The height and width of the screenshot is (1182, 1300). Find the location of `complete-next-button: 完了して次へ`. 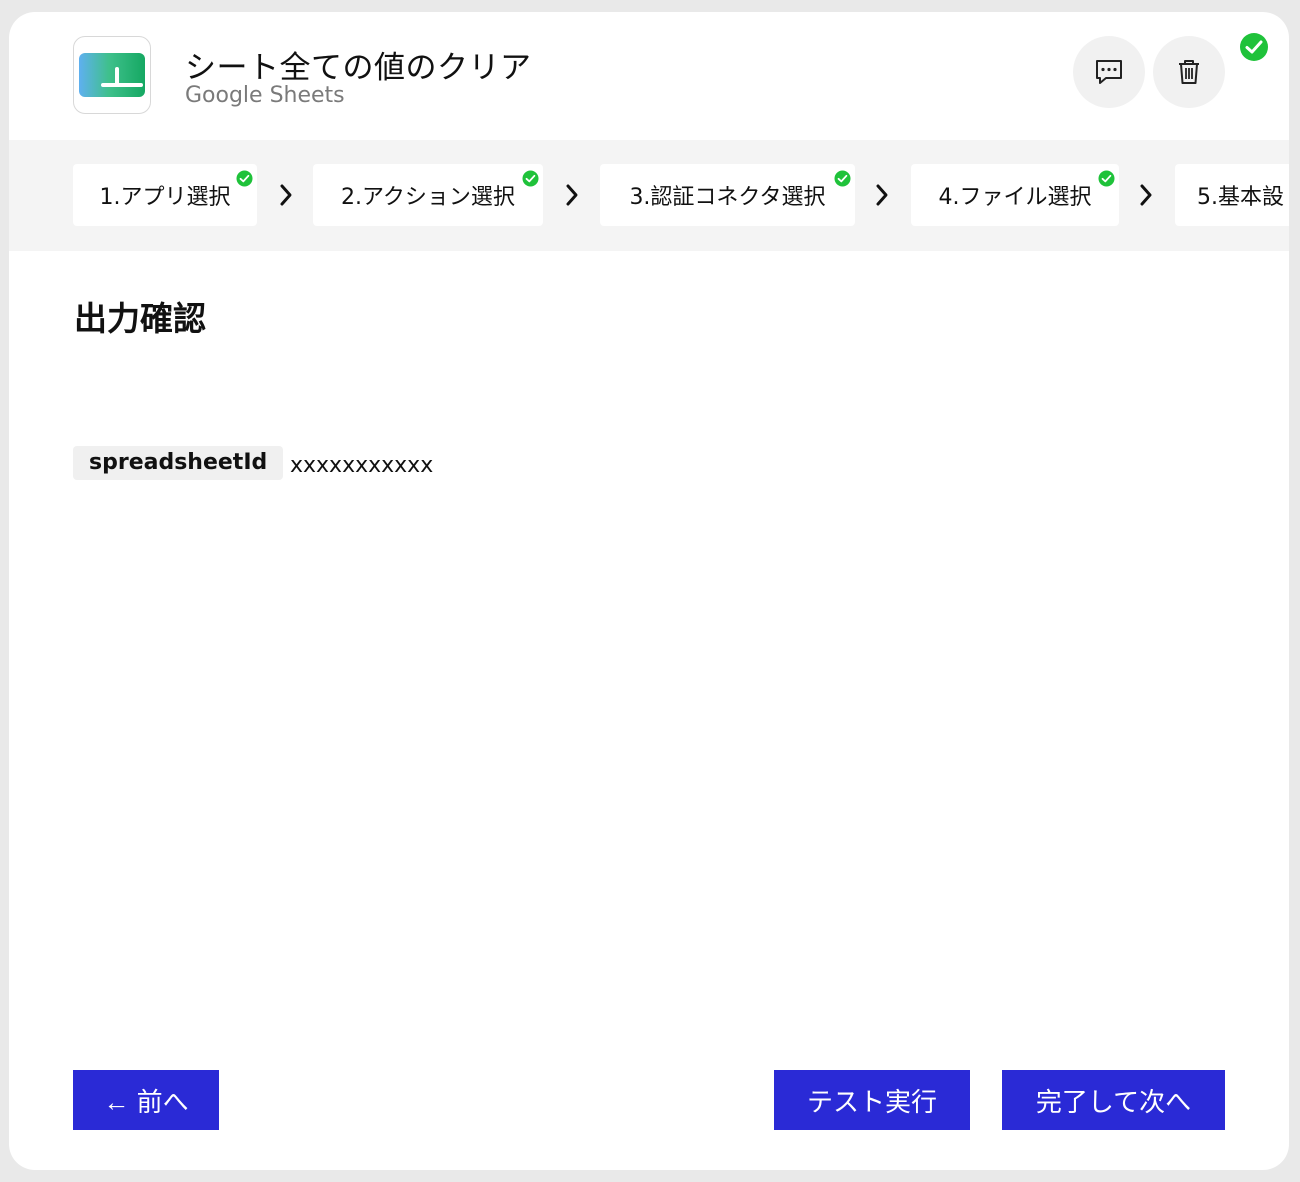

complete-next-button: 完了して次へ is located at coordinates (1113, 1100).